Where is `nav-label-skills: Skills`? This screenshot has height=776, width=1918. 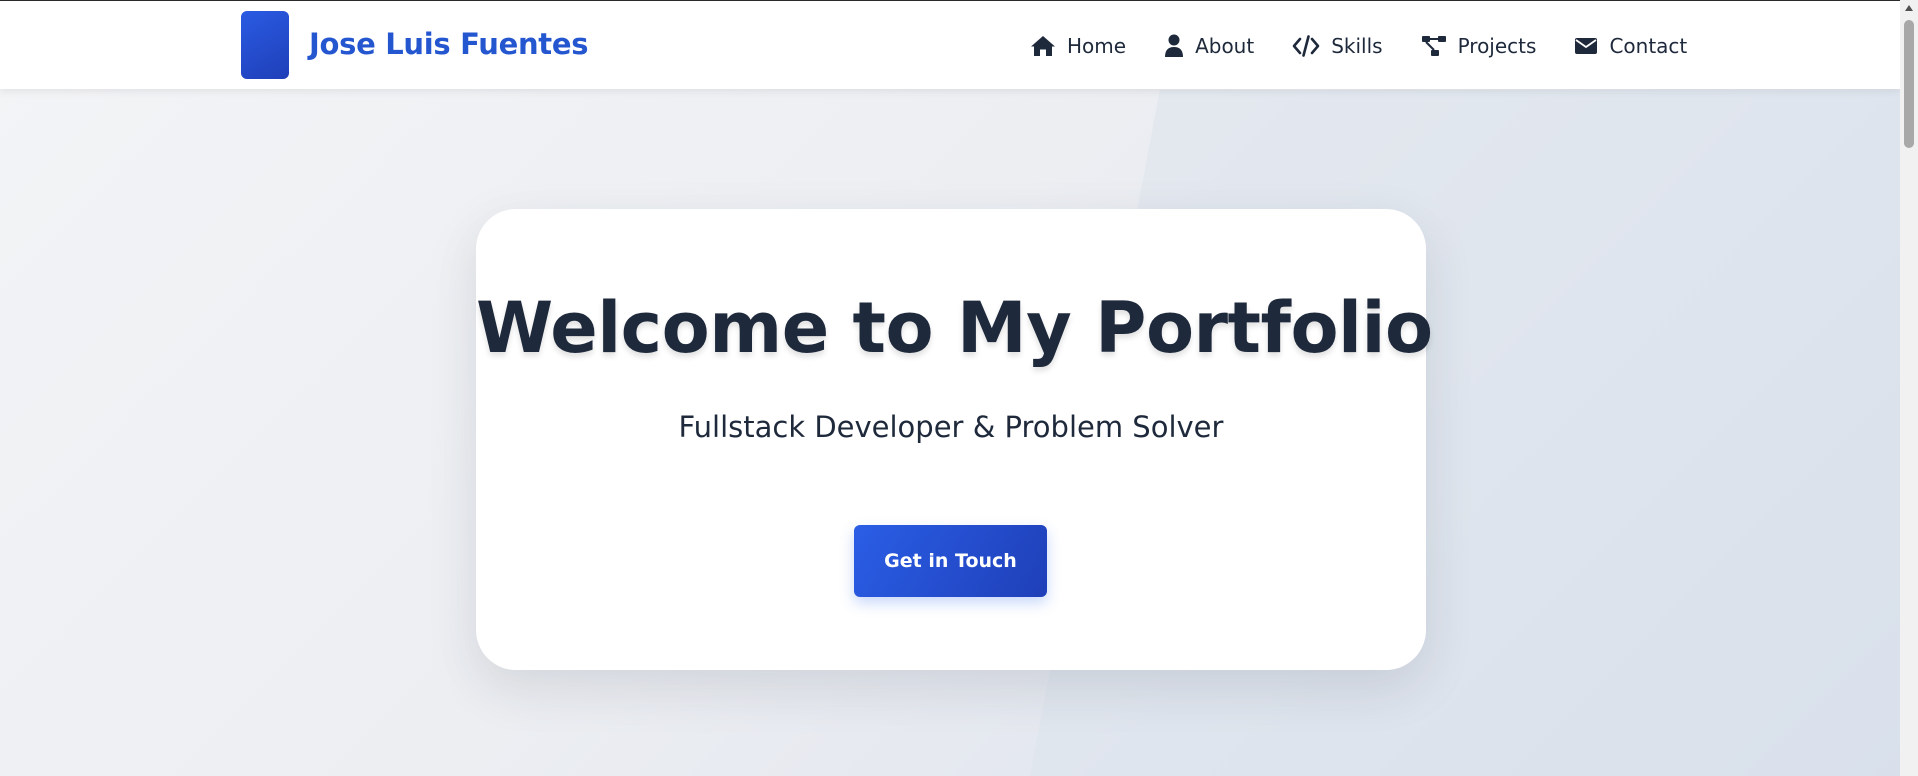
nav-label-skills: Skills is located at coordinates (1357, 46).